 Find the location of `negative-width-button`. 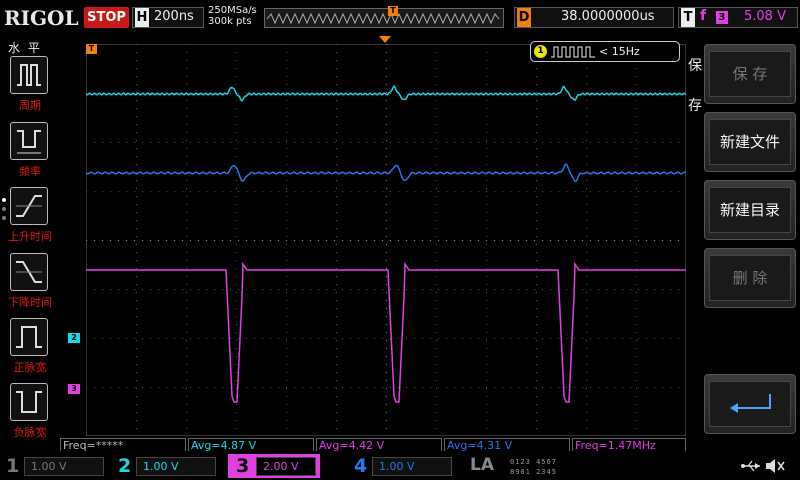

negative-width-button is located at coordinates (29, 402).